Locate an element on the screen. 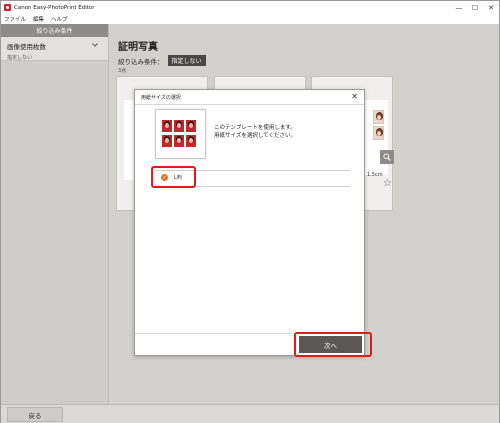 This screenshot has height=423, width=500. zoom-icon is located at coordinates (387, 157).